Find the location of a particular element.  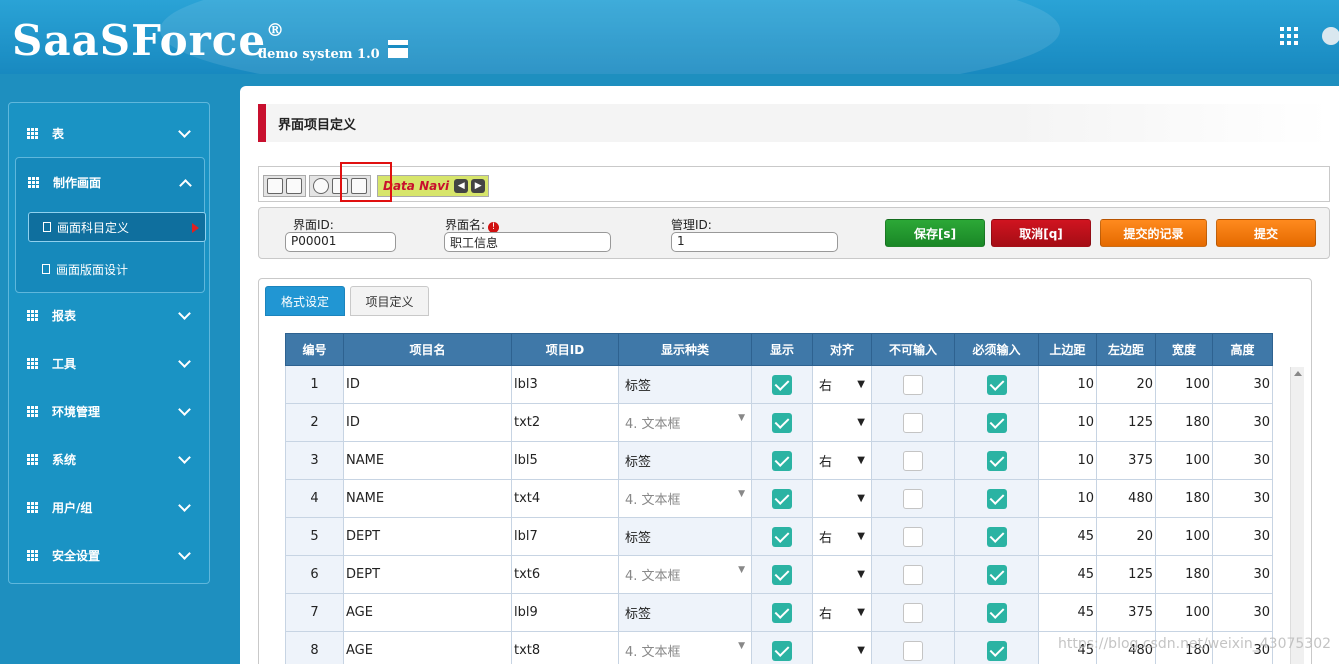

submit-button: 提交 is located at coordinates (1266, 233).